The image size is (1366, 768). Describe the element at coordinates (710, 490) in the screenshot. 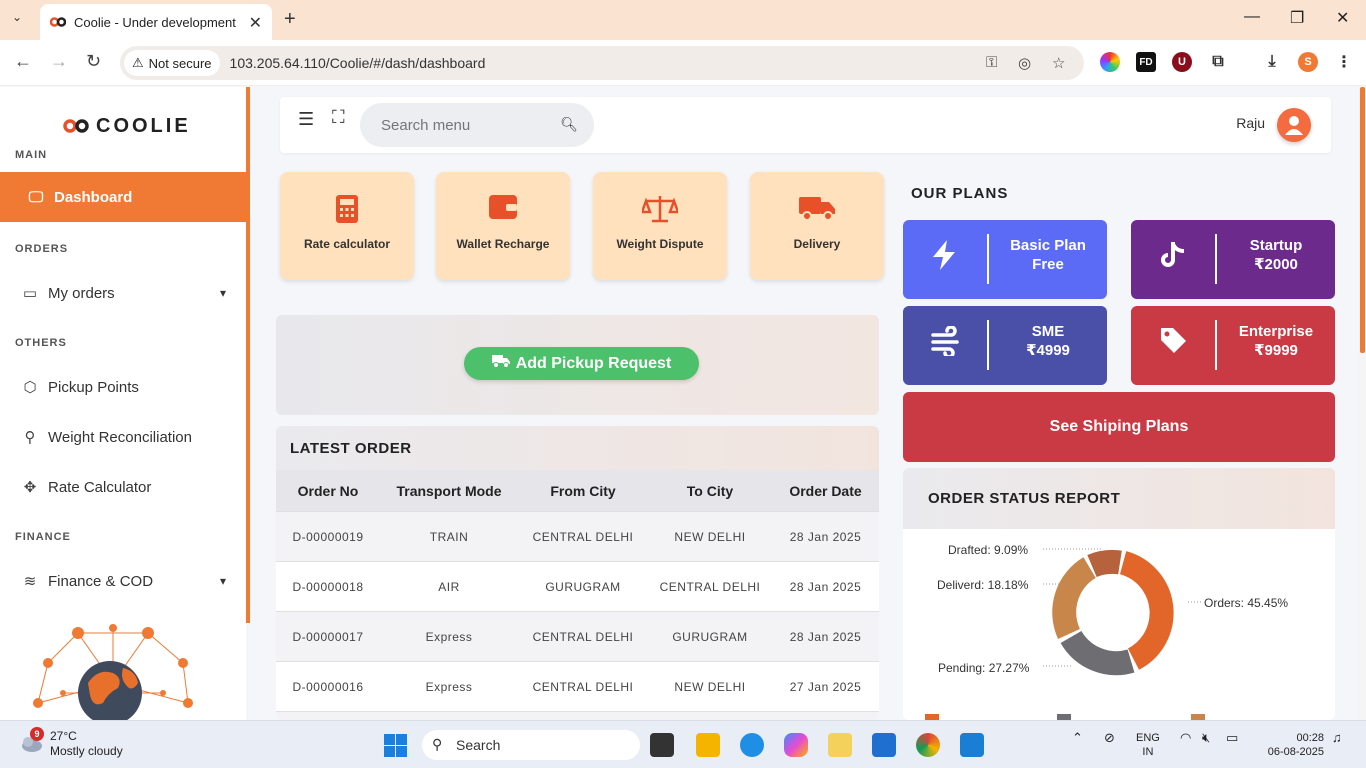

I see `column-header: To City` at that location.